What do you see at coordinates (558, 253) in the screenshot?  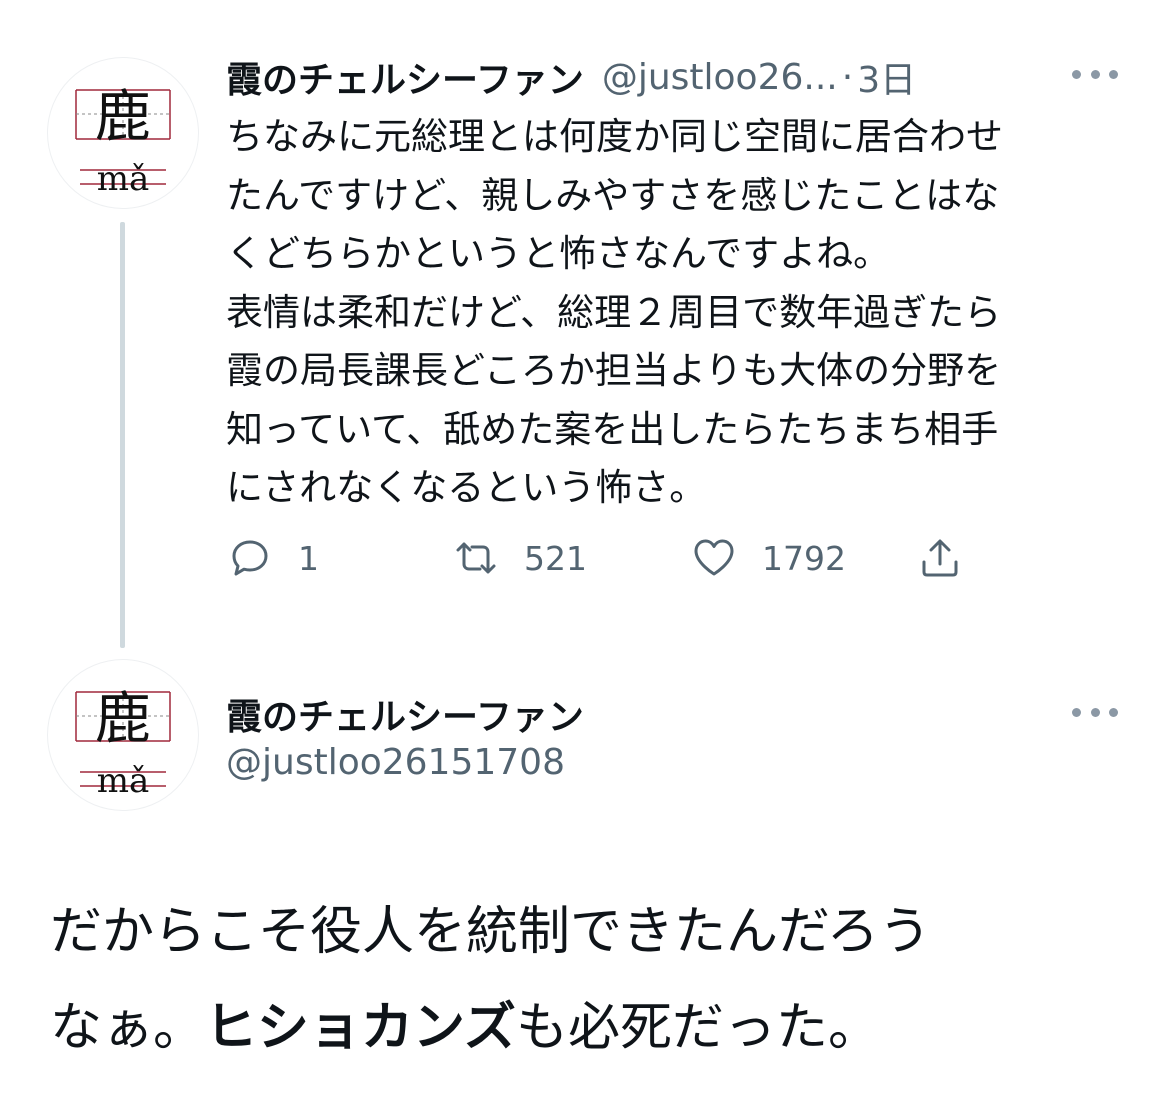 I see `tweet-line: くどちらかというと怖さなんですよね。` at bounding box center [558, 253].